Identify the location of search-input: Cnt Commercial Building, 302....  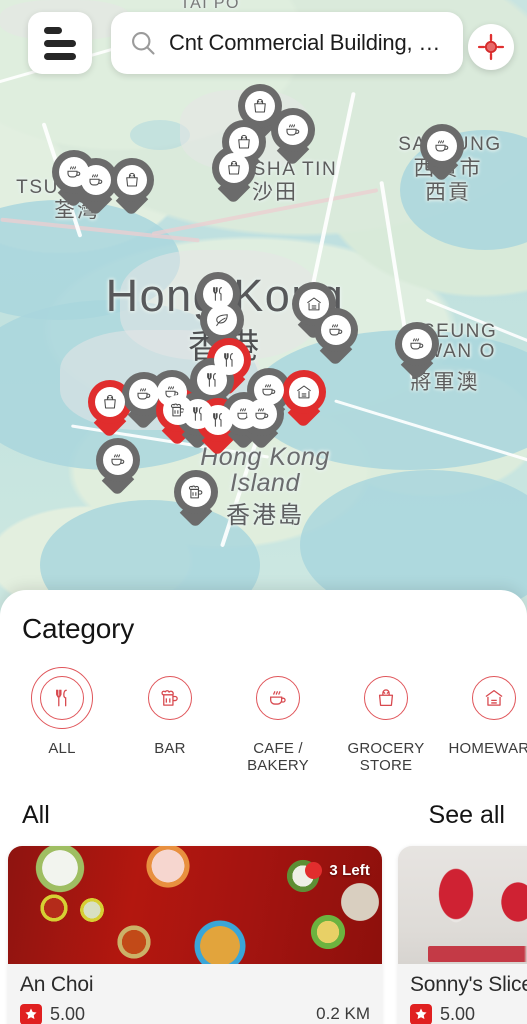
(309, 43).